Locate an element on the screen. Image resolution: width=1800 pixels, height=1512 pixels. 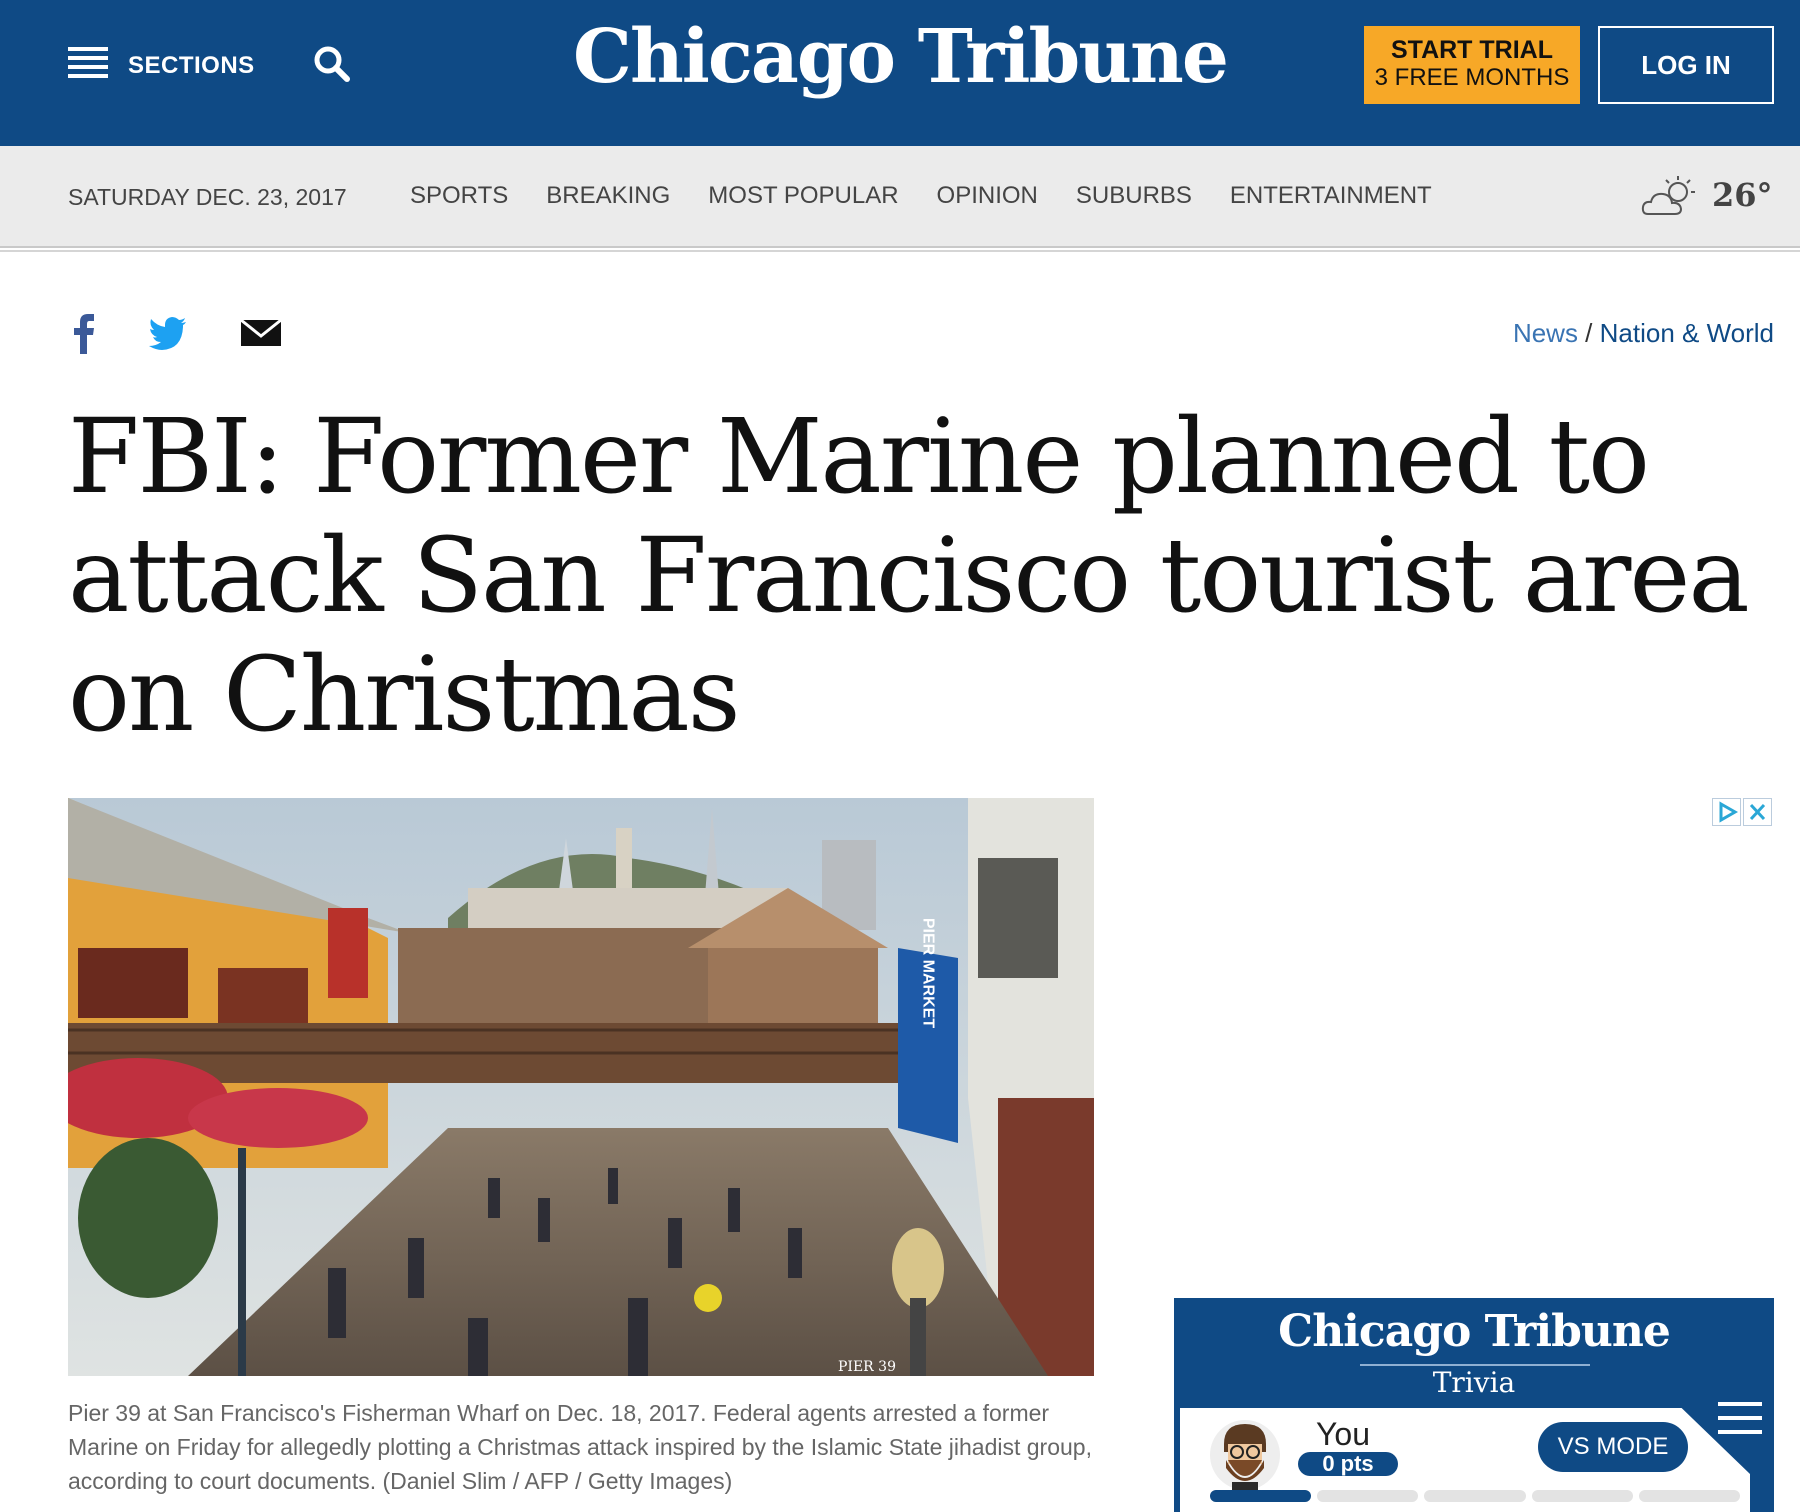
breadcrumb: News / Nation & World is located at coordinates (1643, 333).